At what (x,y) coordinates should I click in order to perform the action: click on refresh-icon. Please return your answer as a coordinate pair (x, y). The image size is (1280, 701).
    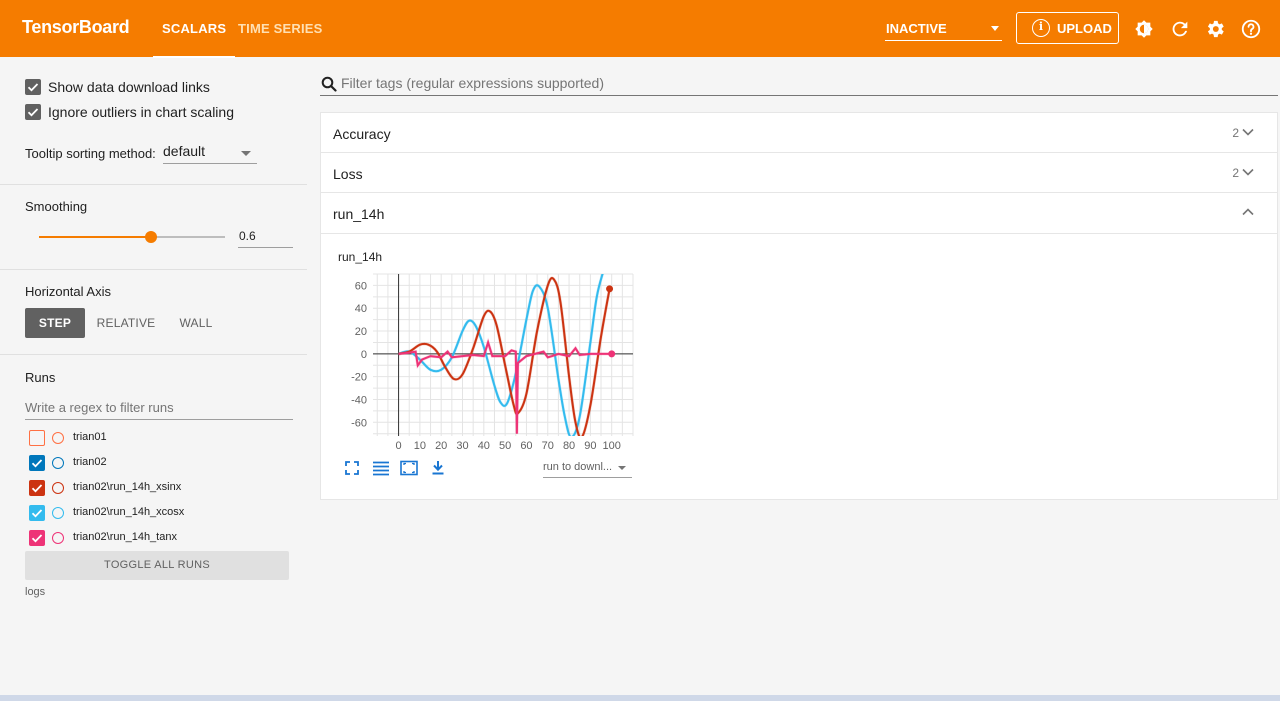
    Looking at the image, I should click on (1180, 29).